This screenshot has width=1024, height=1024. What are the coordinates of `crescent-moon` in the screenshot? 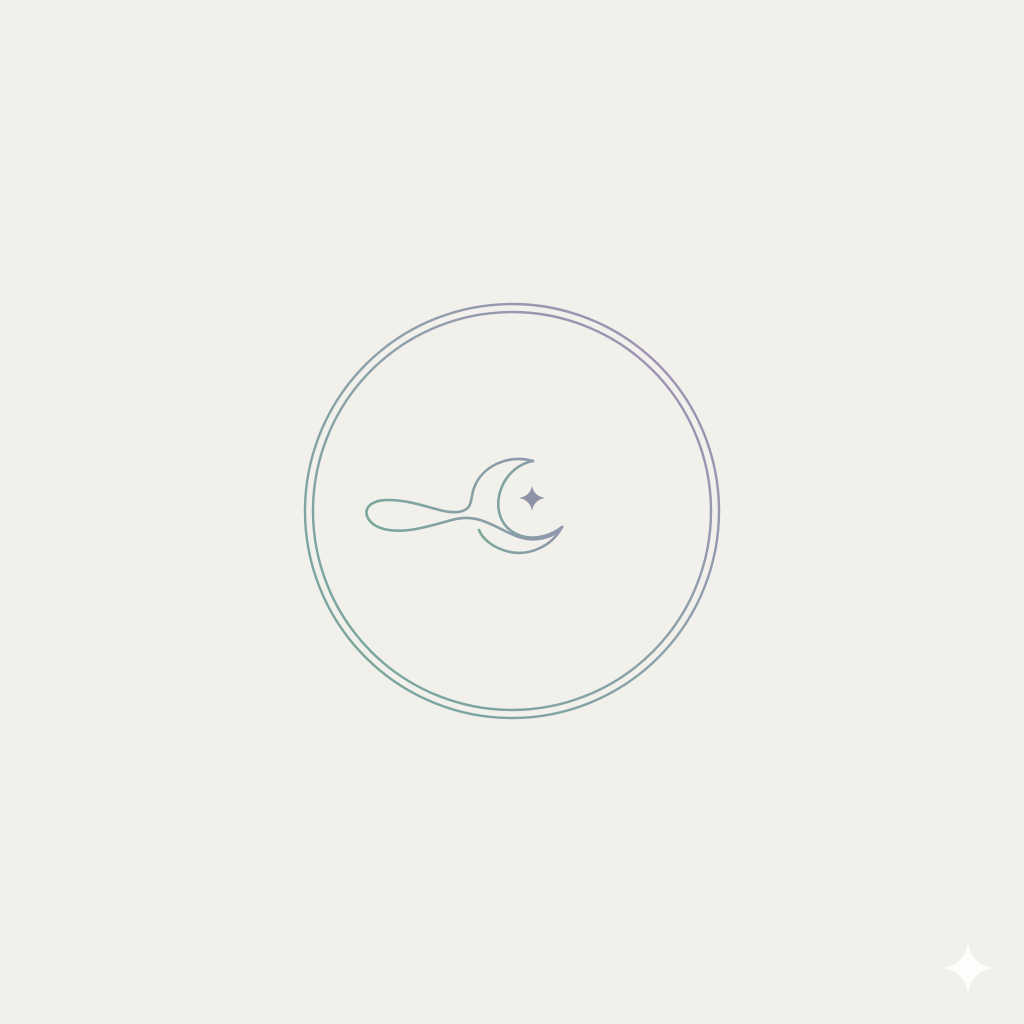 It's located at (520, 507).